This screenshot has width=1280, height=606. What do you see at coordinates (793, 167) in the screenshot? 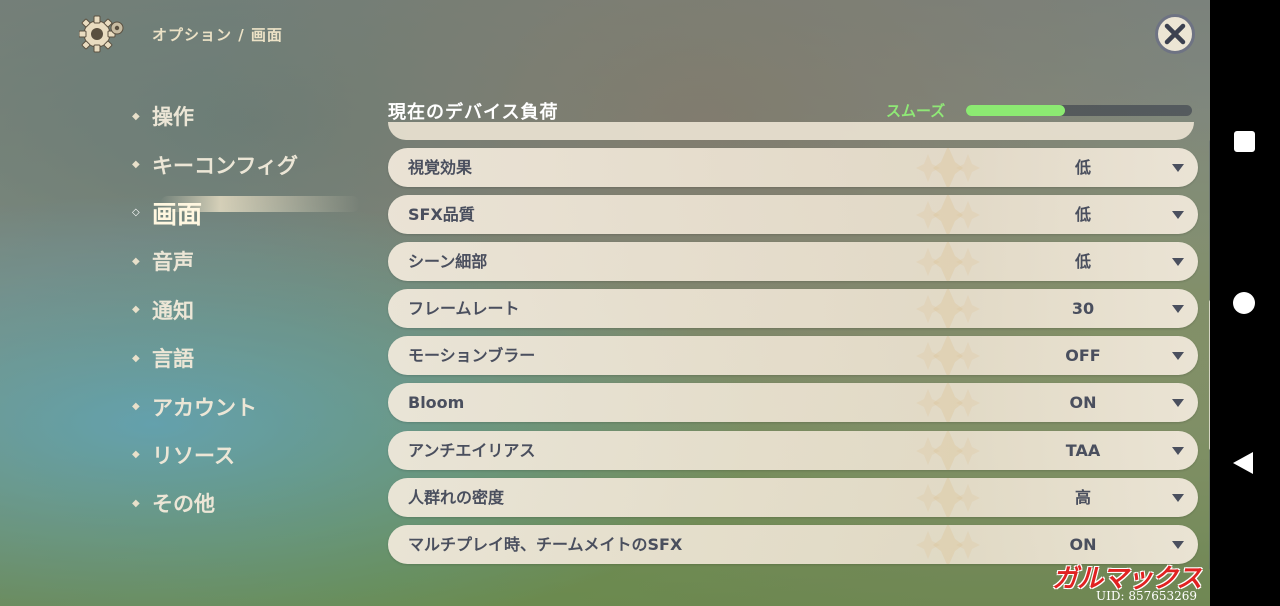
I see `setting-row-visual-effects: 視覚効果 低` at bounding box center [793, 167].